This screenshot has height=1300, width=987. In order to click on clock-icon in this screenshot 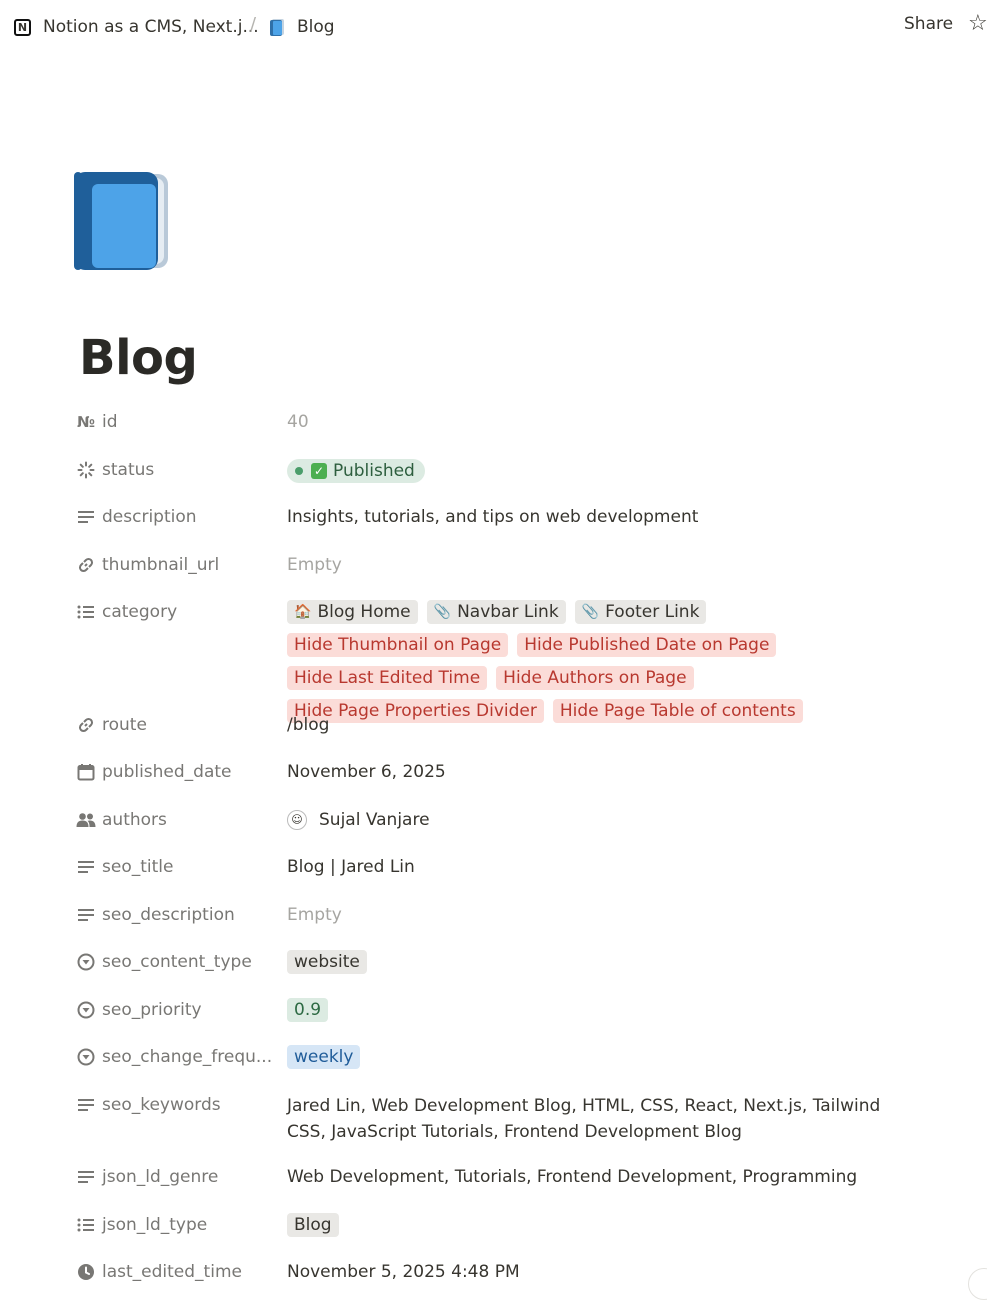, I will do `click(86, 1272)`.